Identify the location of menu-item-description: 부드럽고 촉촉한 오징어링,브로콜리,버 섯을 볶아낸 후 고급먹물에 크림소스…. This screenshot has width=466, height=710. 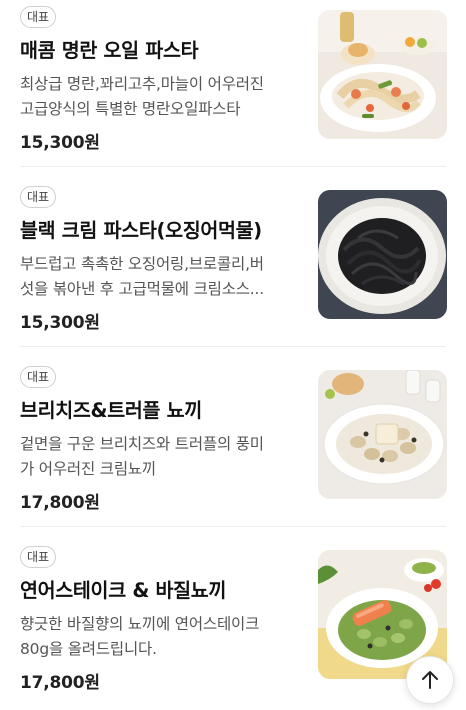
(162, 277).